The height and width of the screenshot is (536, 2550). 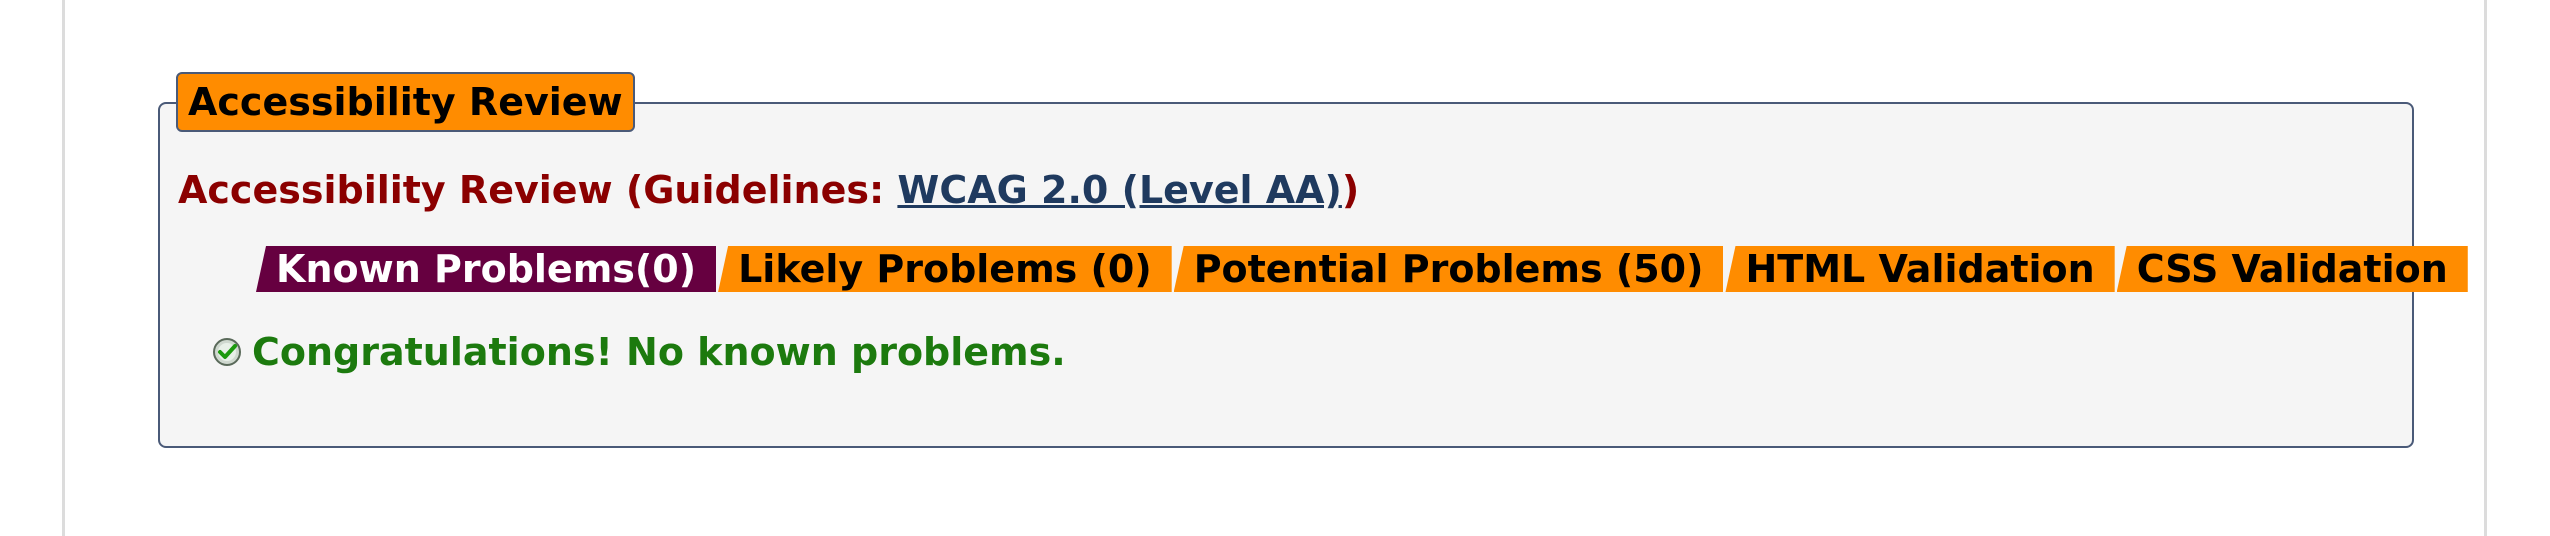 I want to click on success-message: Congratulations! No known problems., so click(x=639, y=352).